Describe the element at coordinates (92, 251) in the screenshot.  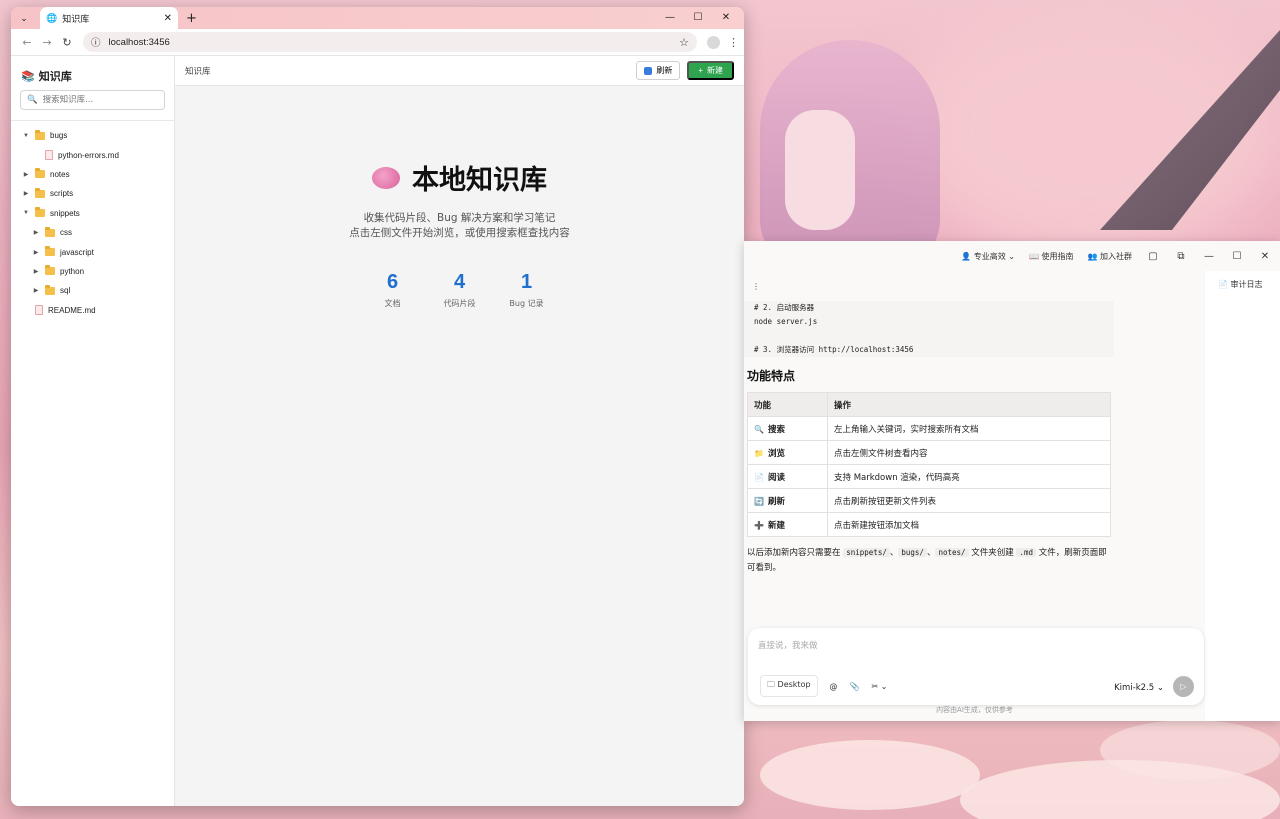
I see `tree-item: ▶ javascript` at that location.